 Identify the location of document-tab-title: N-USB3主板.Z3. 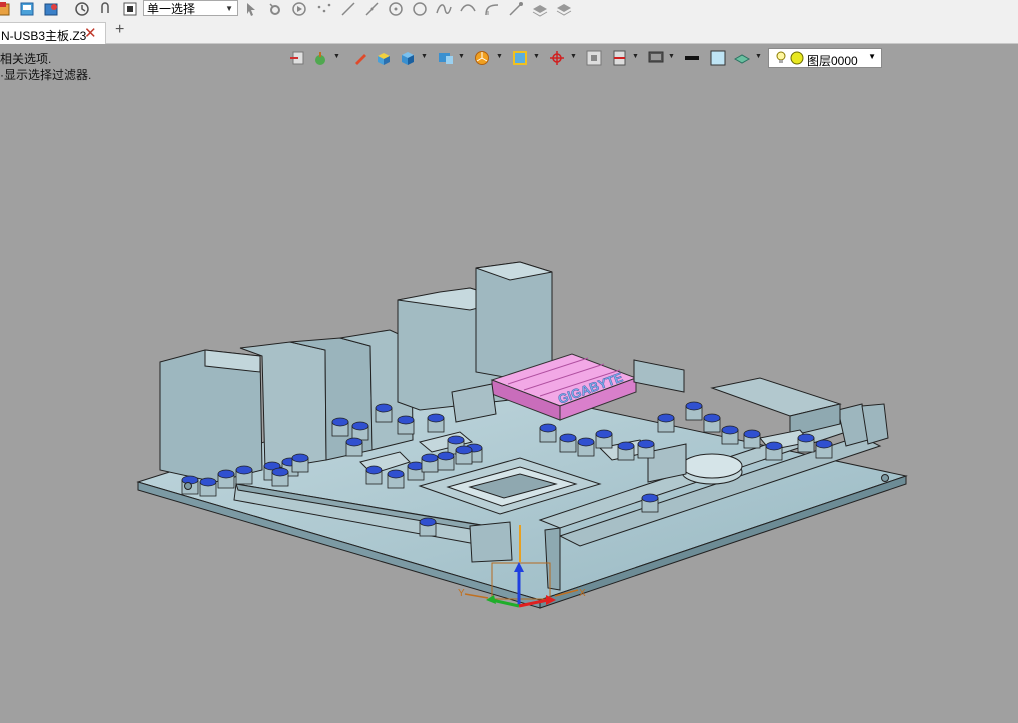
(44, 36).